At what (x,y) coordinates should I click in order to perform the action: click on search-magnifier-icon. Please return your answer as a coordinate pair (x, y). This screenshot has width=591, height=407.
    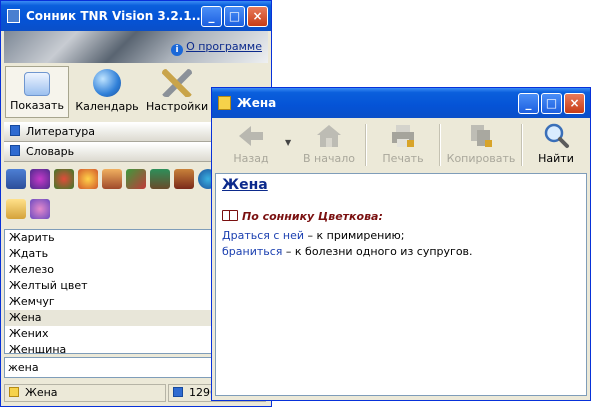
    Looking at the image, I should click on (556, 135).